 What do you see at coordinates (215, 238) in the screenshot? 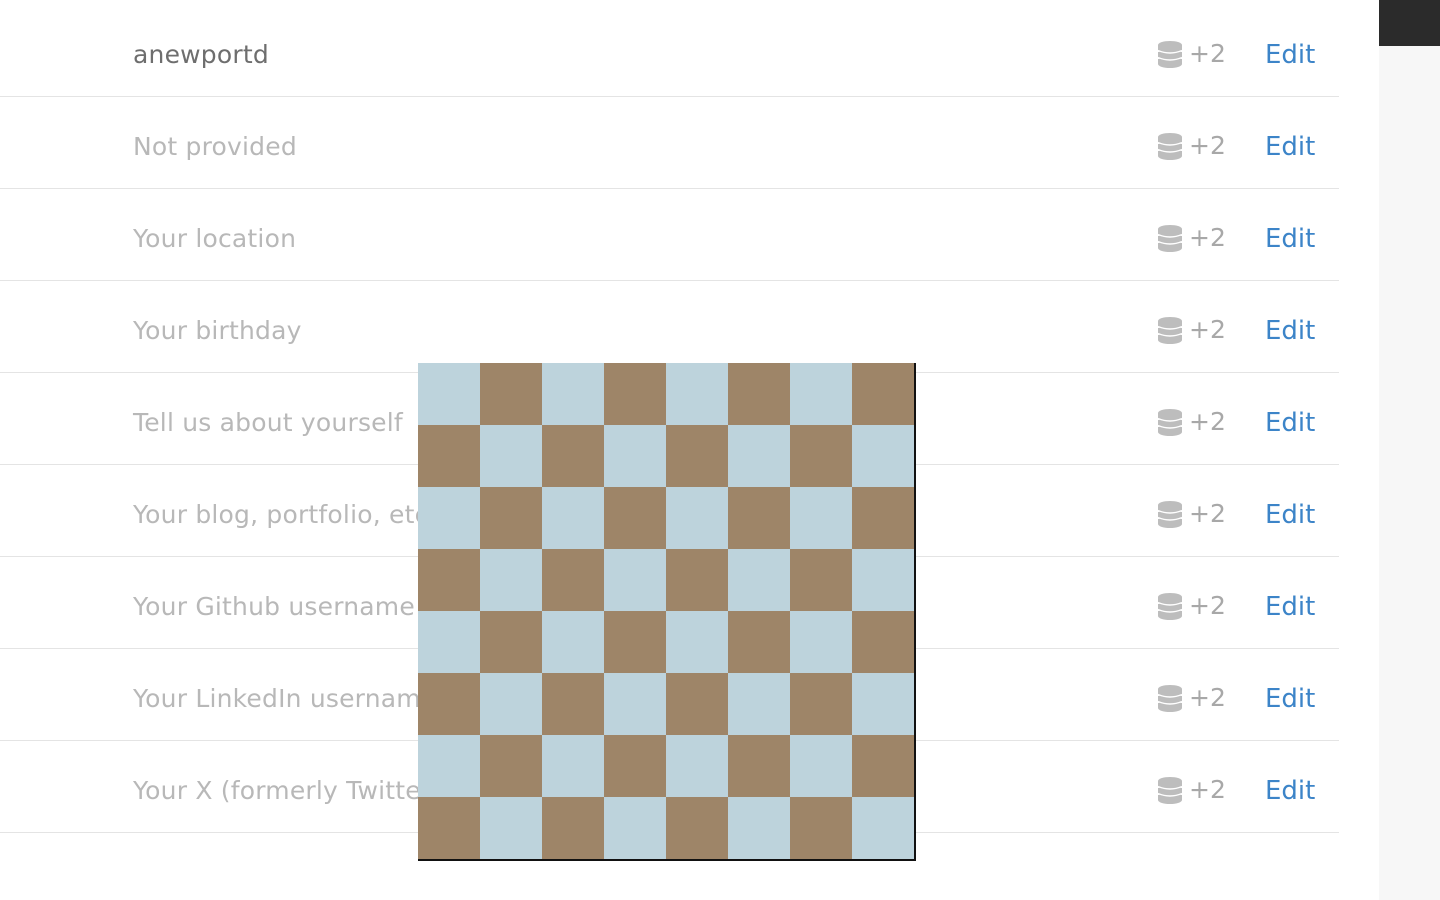
I see `location-value: Your location` at bounding box center [215, 238].